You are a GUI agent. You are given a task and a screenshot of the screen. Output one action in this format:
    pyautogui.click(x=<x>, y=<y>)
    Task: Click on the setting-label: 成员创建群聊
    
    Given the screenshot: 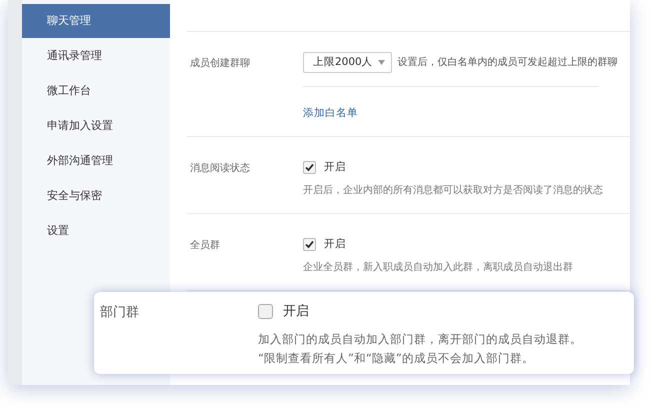 What is the action you would take?
    pyautogui.click(x=220, y=63)
    